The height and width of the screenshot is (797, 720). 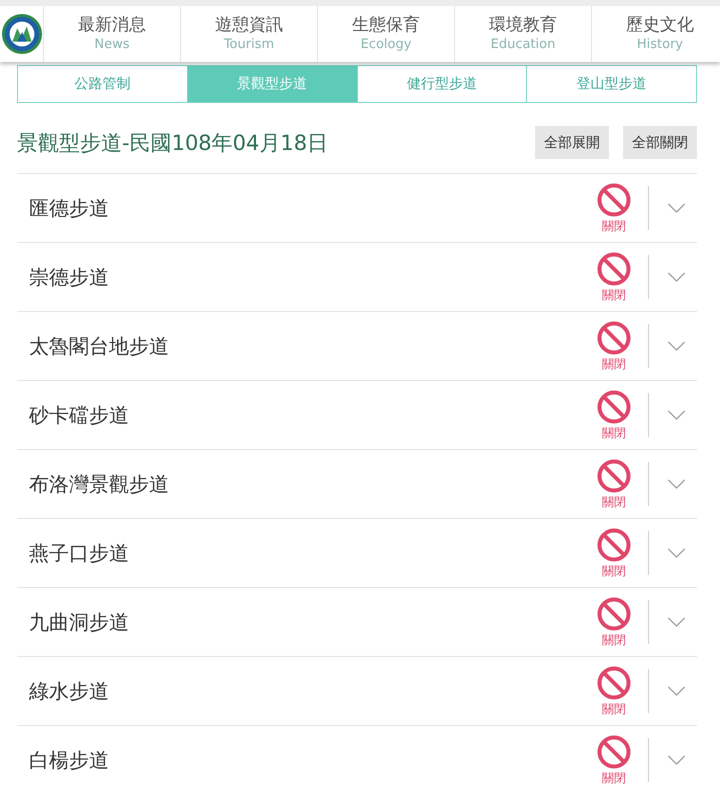 What do you see at coordinates (311, 484) in the screenshot?
I see `trail-name: 布洛灣景觀步道` at bounding box center [311, 484].